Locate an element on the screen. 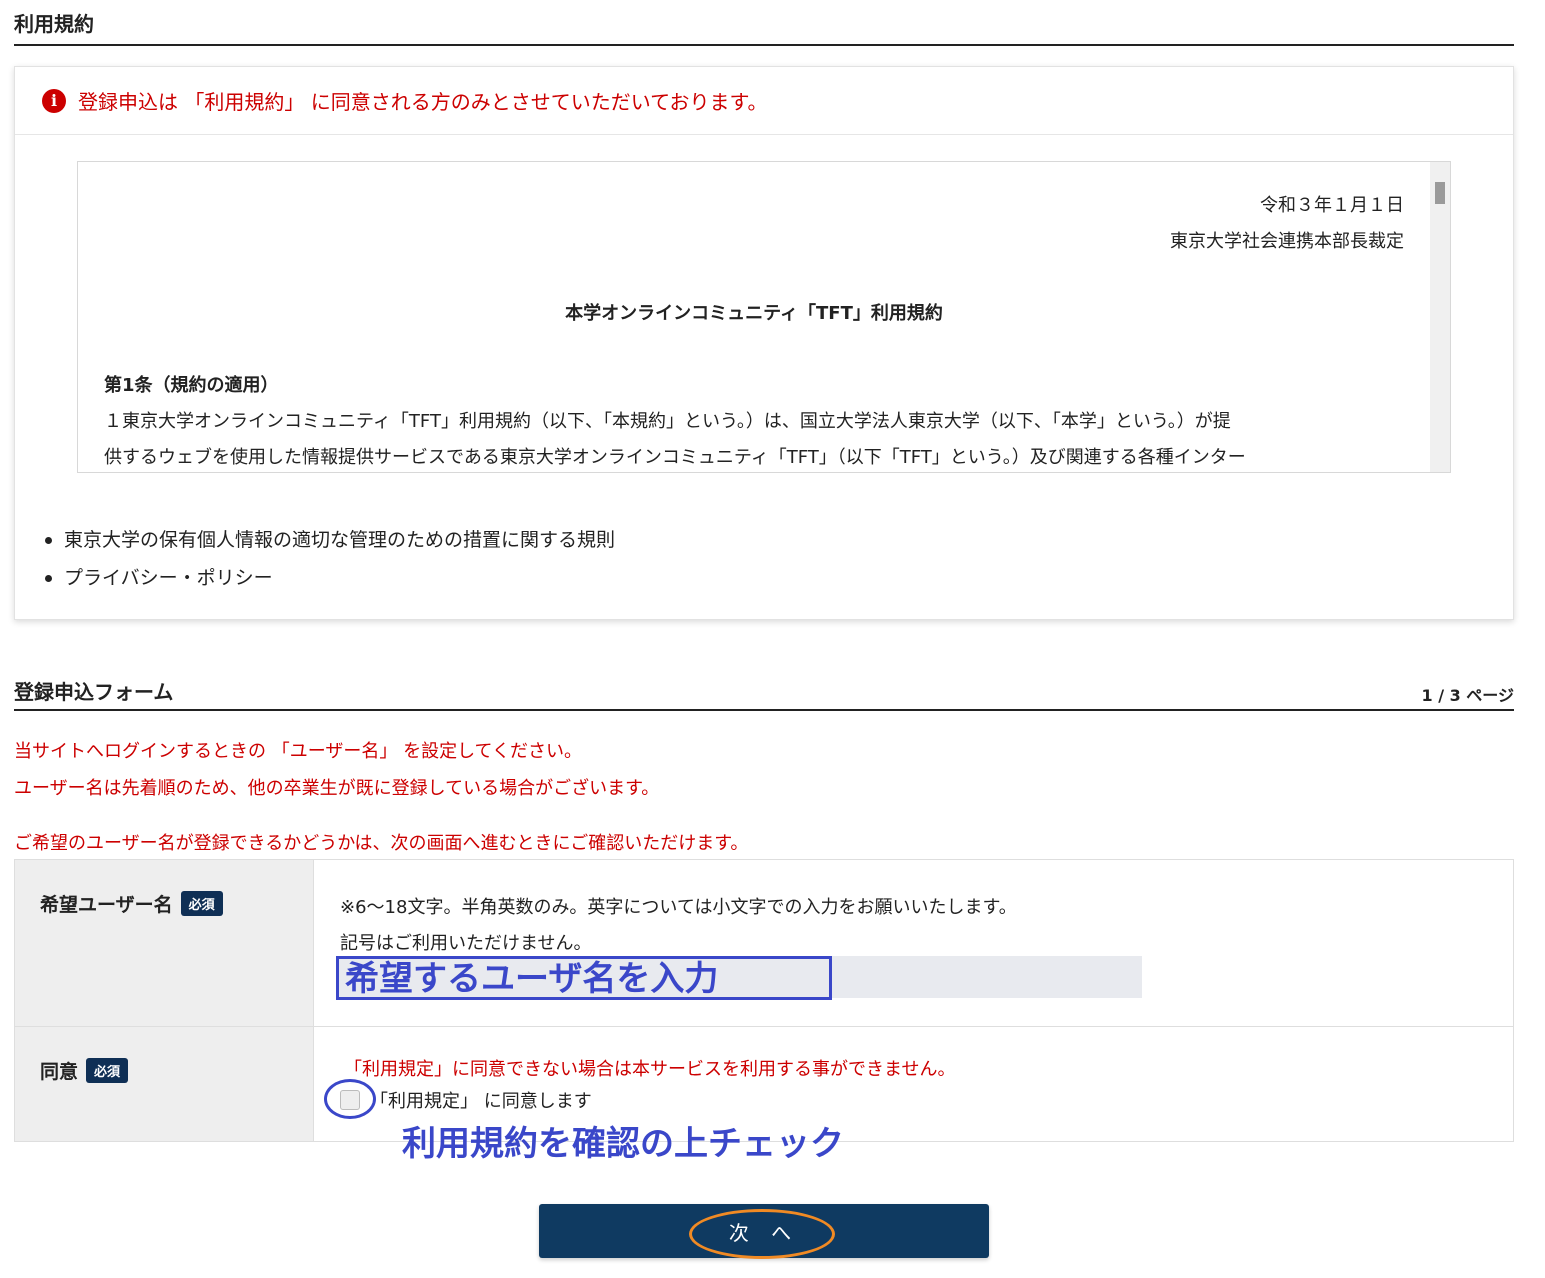 The width and height of the screenshot is (1545, 1278). form-title-text: 登録申込フォーム is located at coordinates (94, 692).